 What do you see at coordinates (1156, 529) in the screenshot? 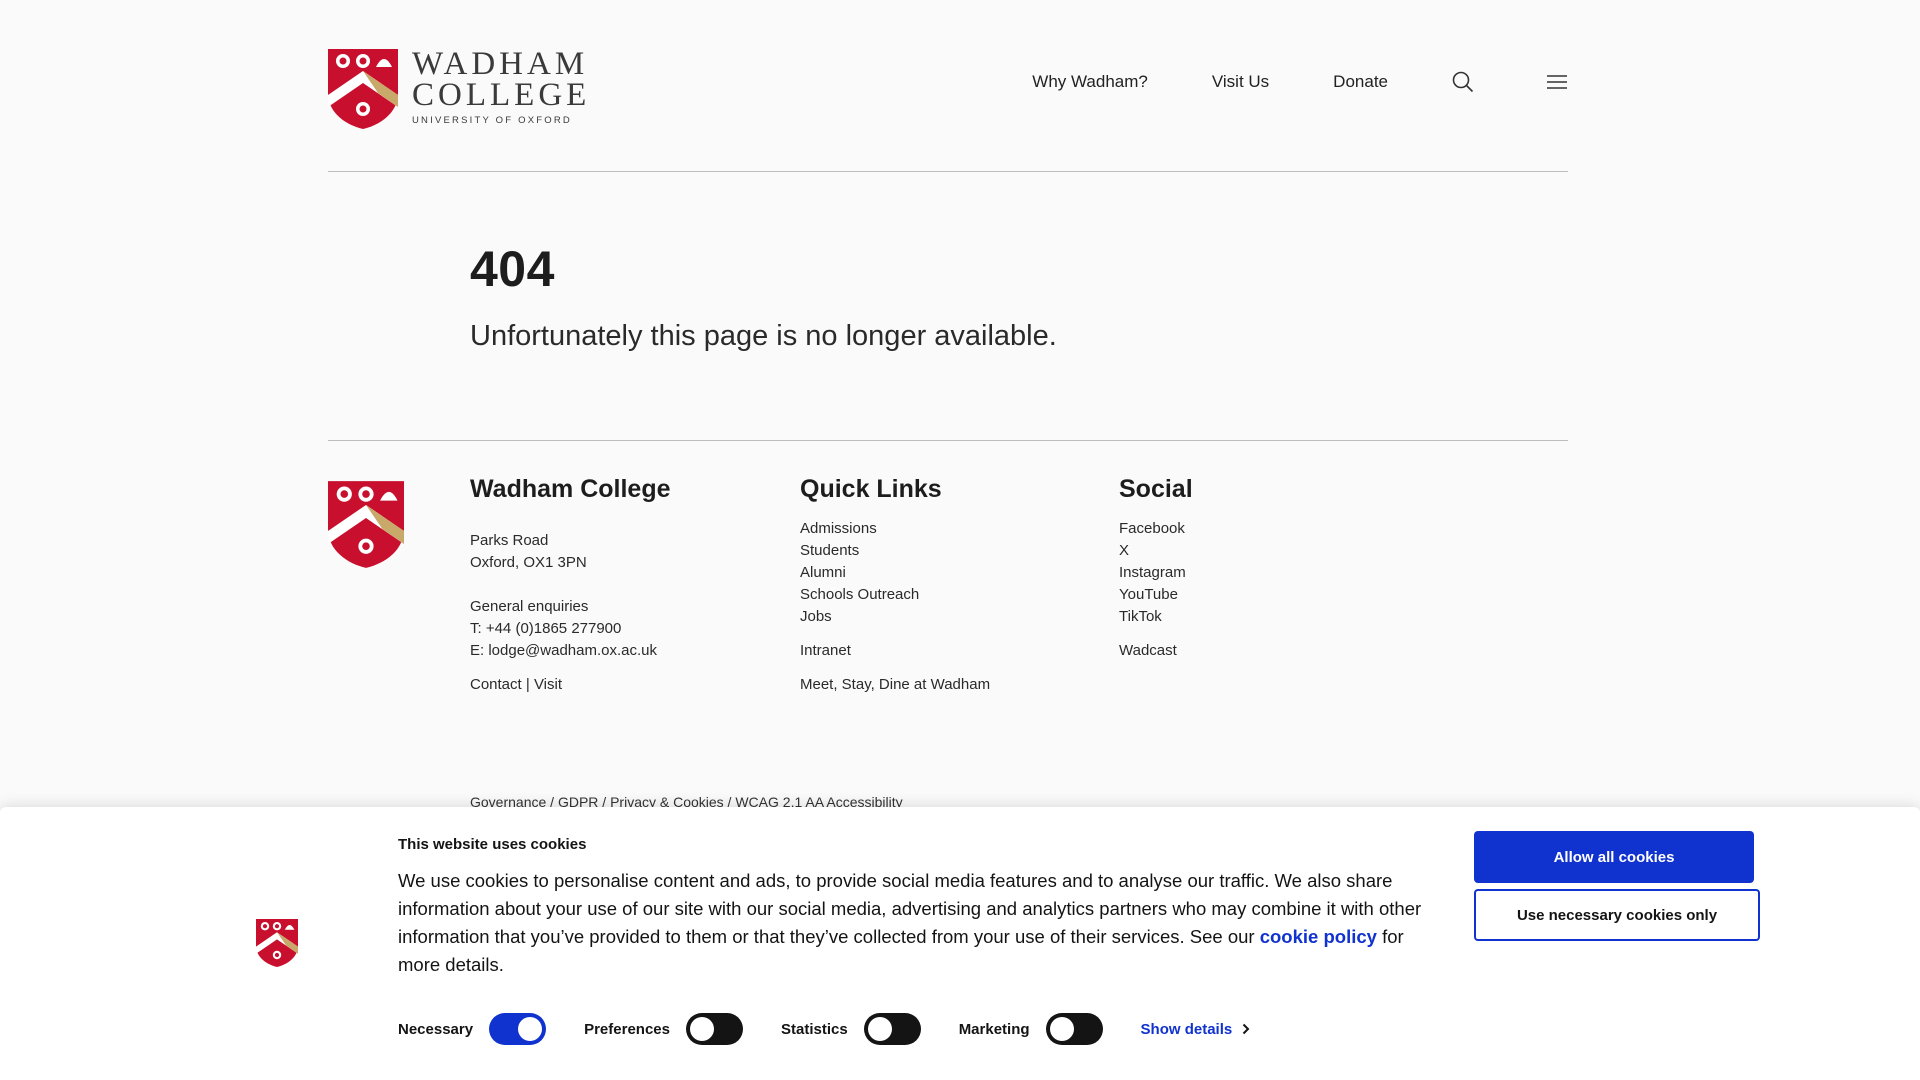
I see `social-link-facebook: Facebook` at bounding box center [1156, 529].